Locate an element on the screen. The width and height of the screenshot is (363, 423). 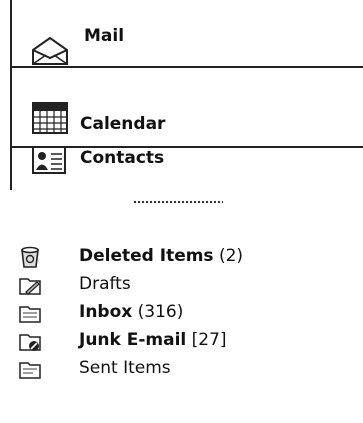
folder-item-drafts: Drafts is located at coordinates (183, 287).